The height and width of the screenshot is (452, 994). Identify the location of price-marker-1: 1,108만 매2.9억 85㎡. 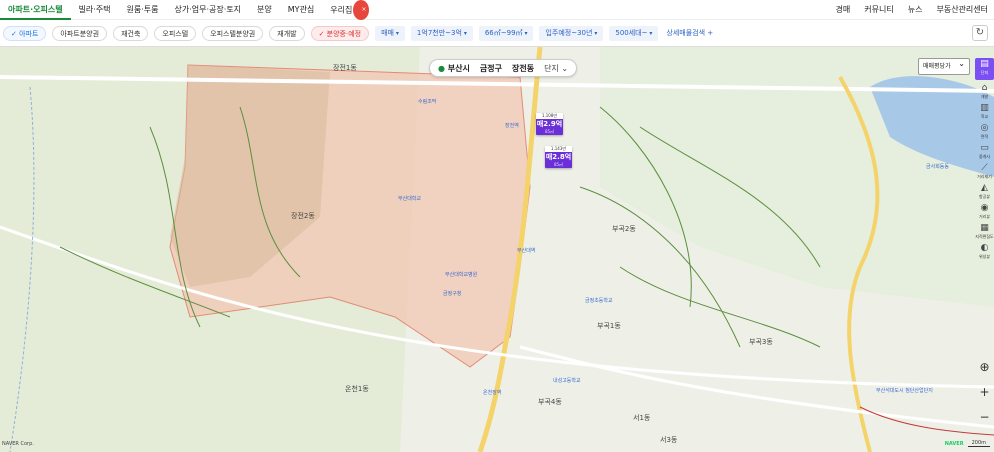
(549, 124).